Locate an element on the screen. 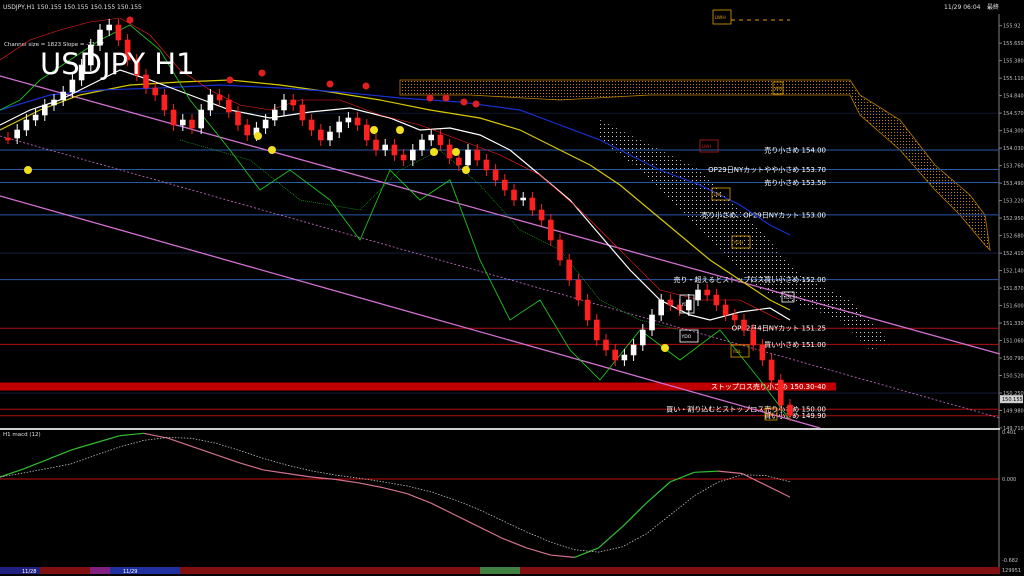  price-tick-label: 151.600 is located at coordinates (1013, 307).